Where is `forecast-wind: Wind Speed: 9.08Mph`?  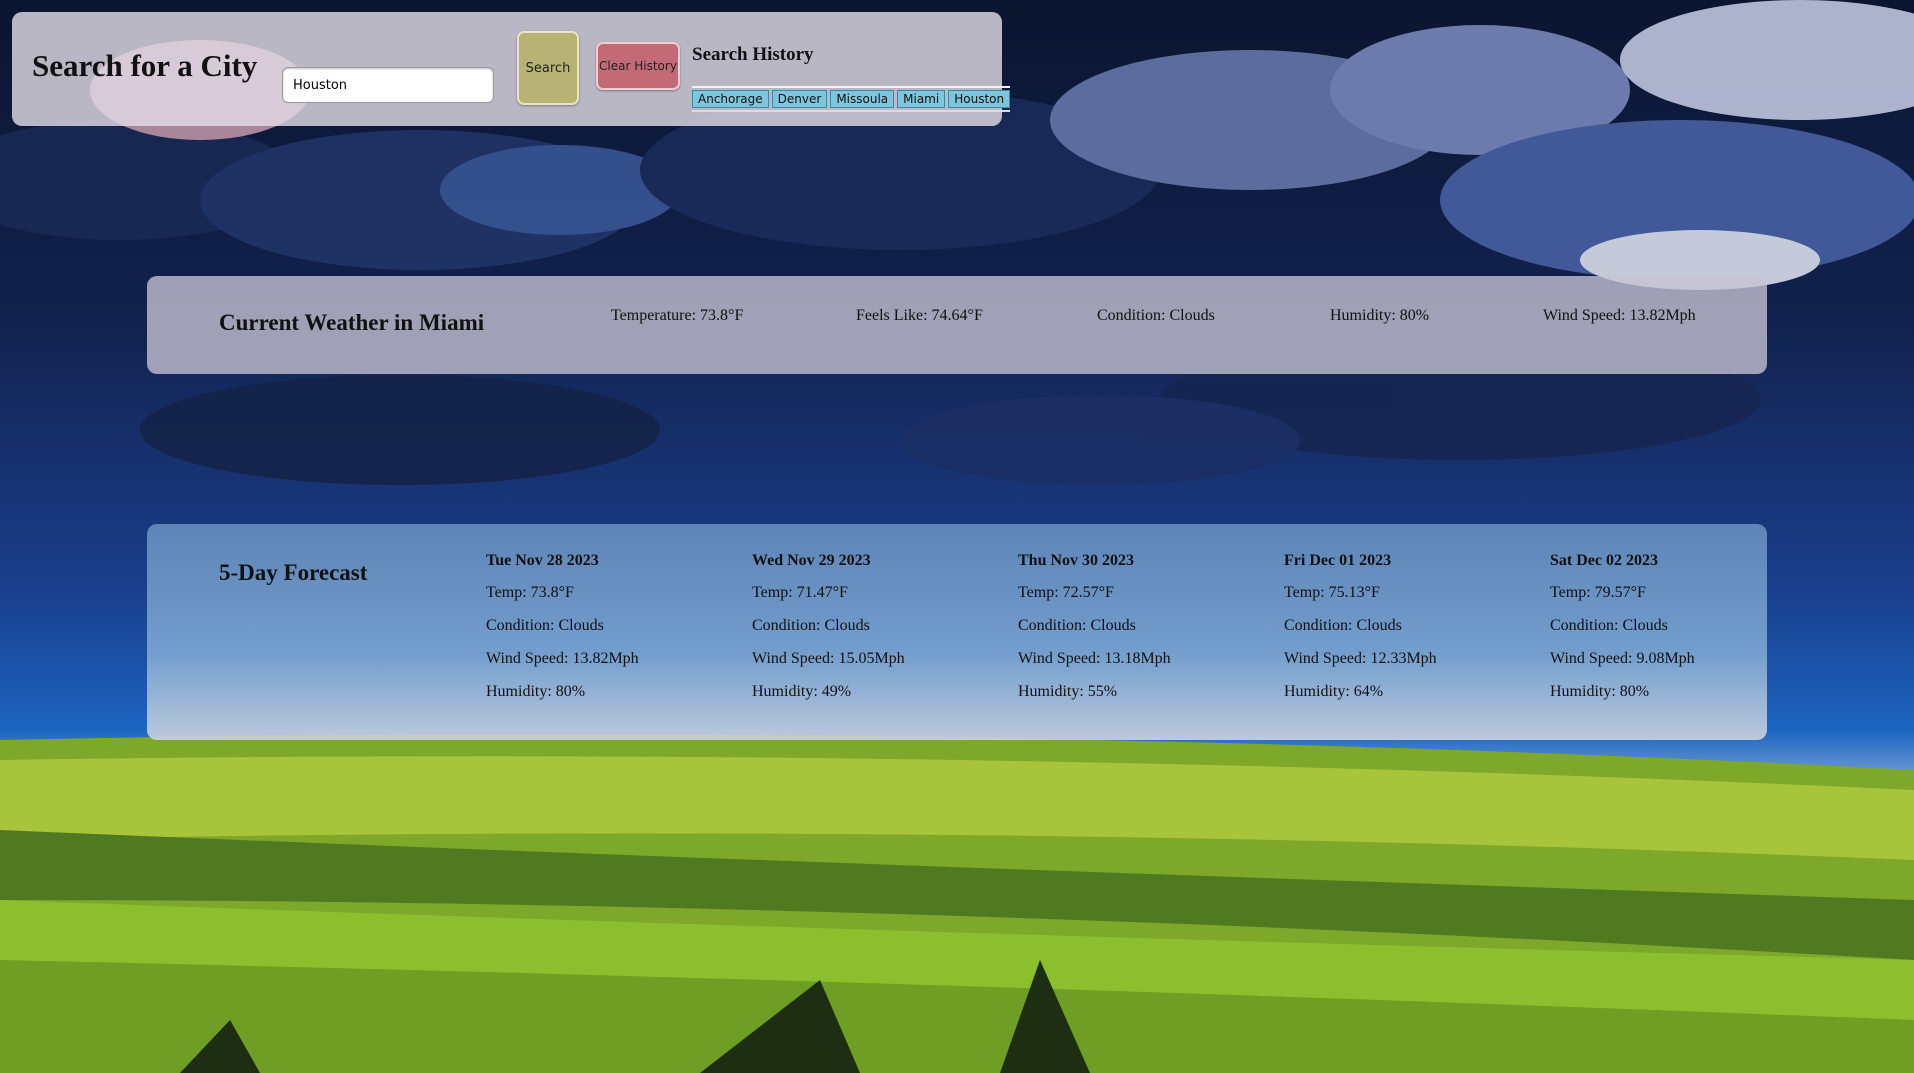
forecast-wind: Wind Speed: 9.08Mph is located at coordinates (1622, 658).